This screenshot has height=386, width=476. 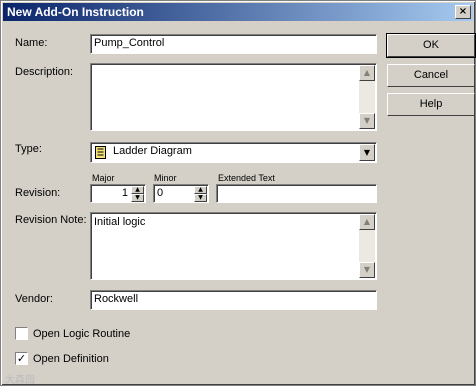 What do you see at coordinates (137, 198) in the screenshot?
I see `major-down-icon: ▼` at bounding box center [137, 198].